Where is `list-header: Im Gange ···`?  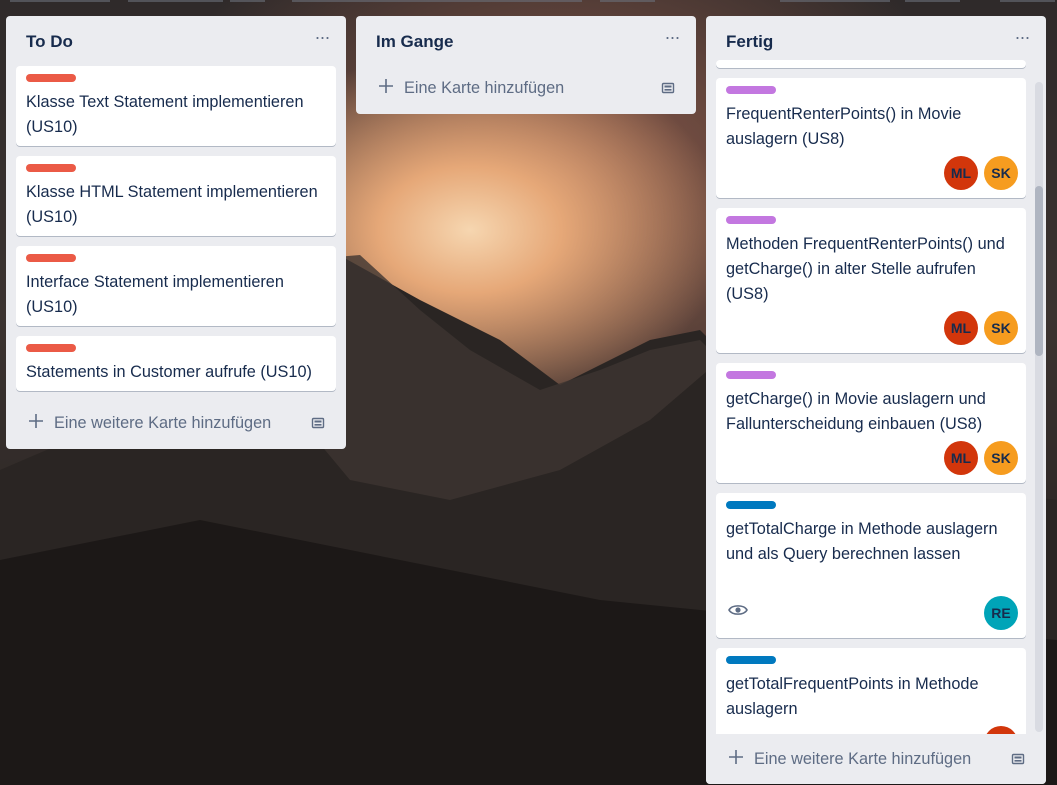
list-header: Im Gange ··· is located at coordinates (526, 41).